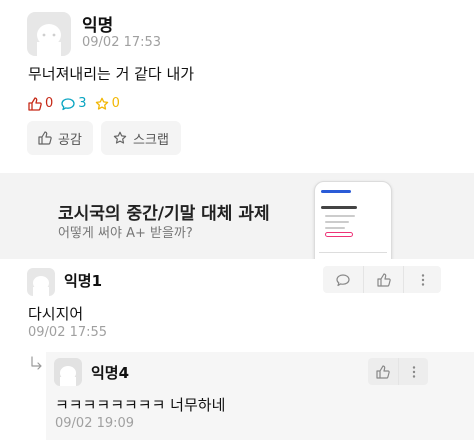 This screenshot has height=440, width=474. I want to click on like-count: 0, so click(40, 103).